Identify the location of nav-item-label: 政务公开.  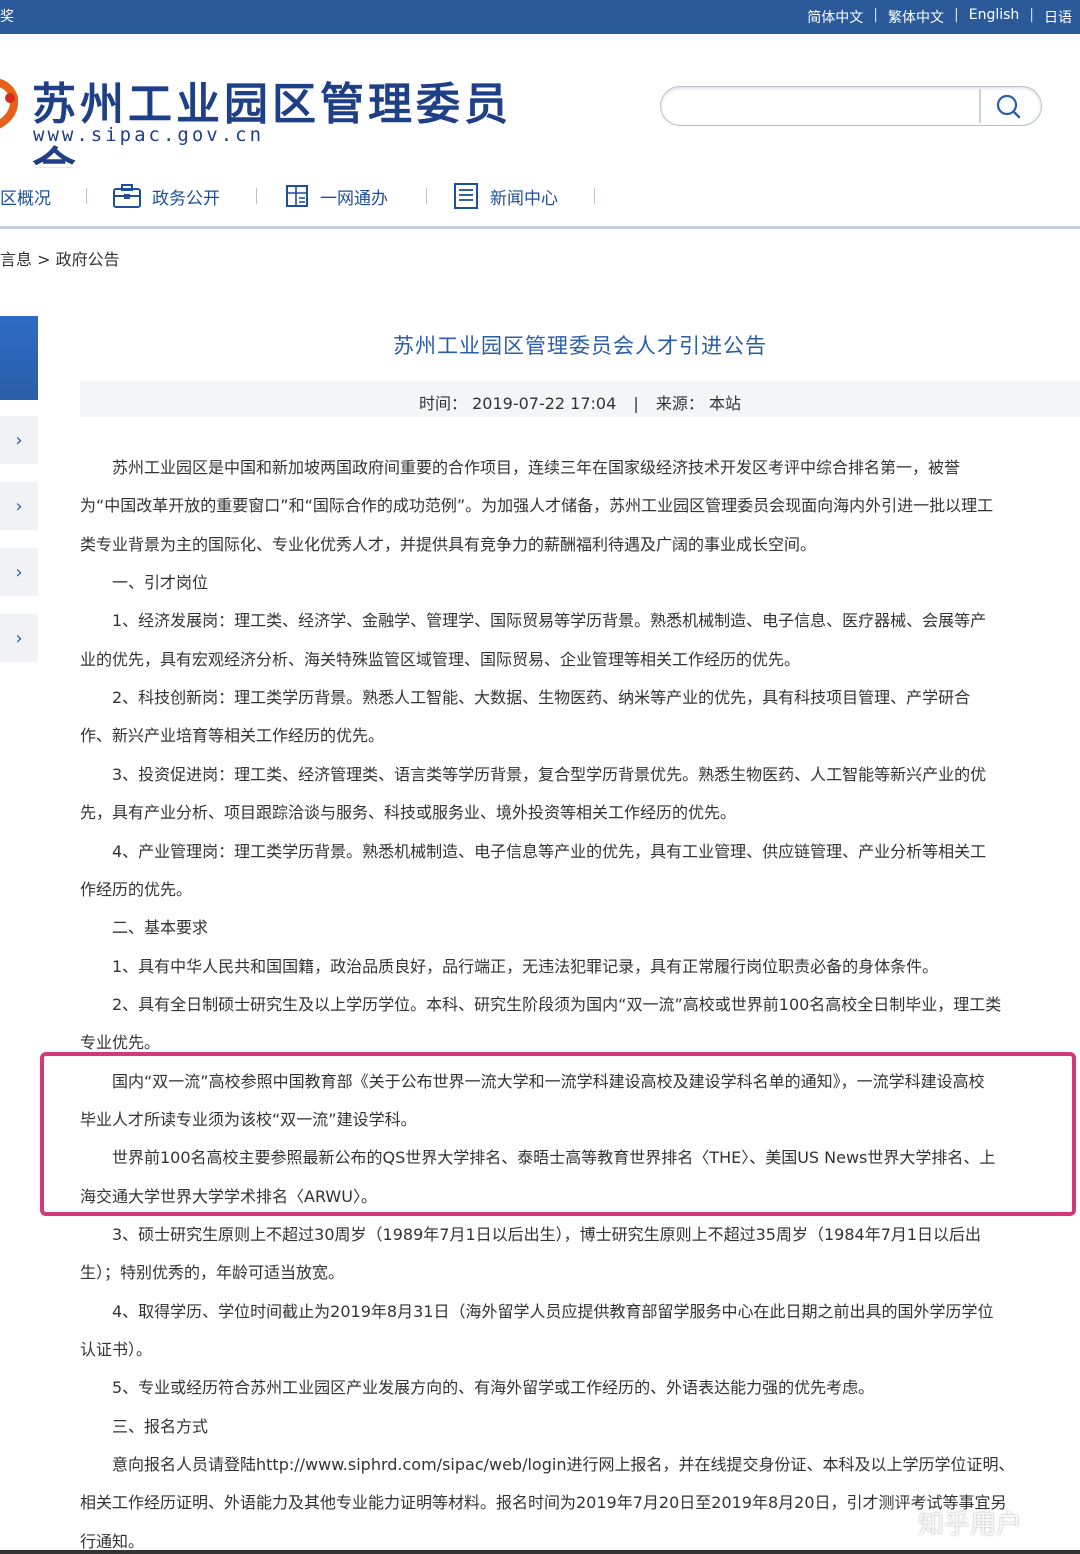
(186, 198).